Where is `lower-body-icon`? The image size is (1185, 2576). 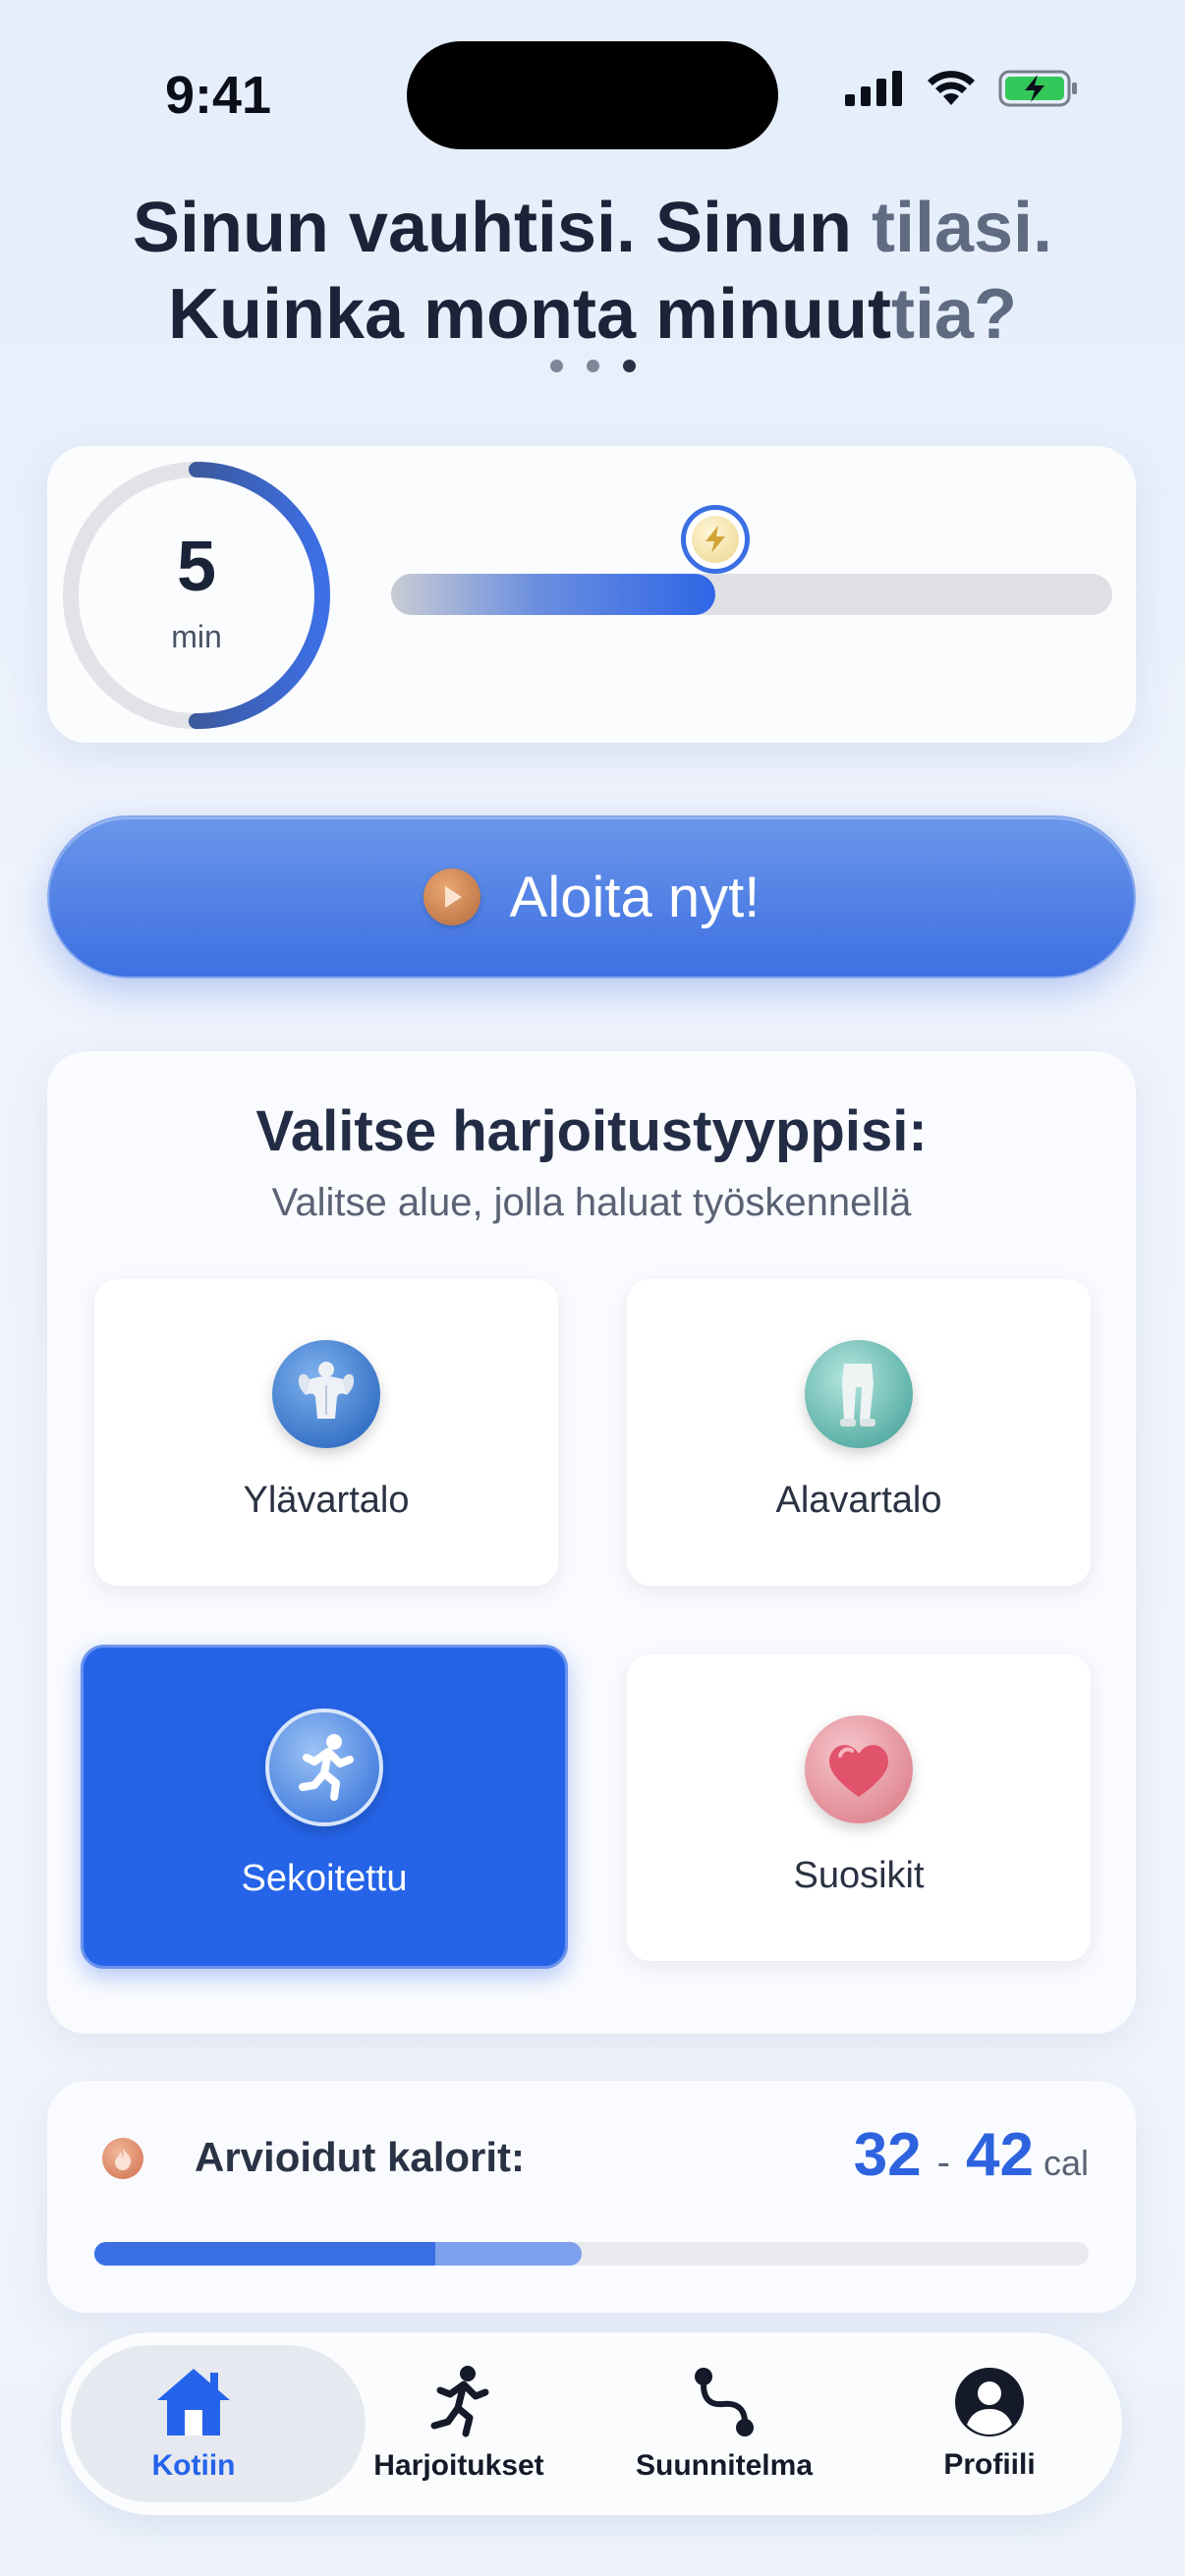
lower-body-icon is located at coordinates (859, 1394).